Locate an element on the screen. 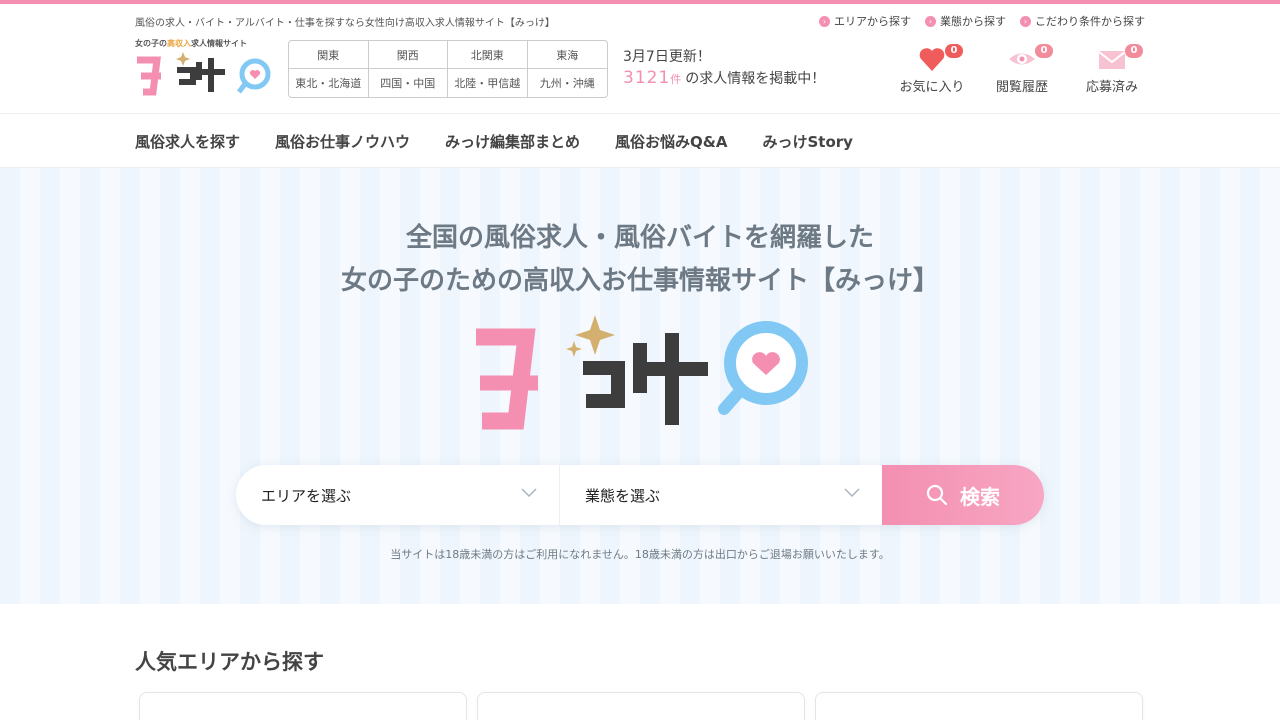  applied-button: 0 応募済み is located at coordinates (1112, 69).